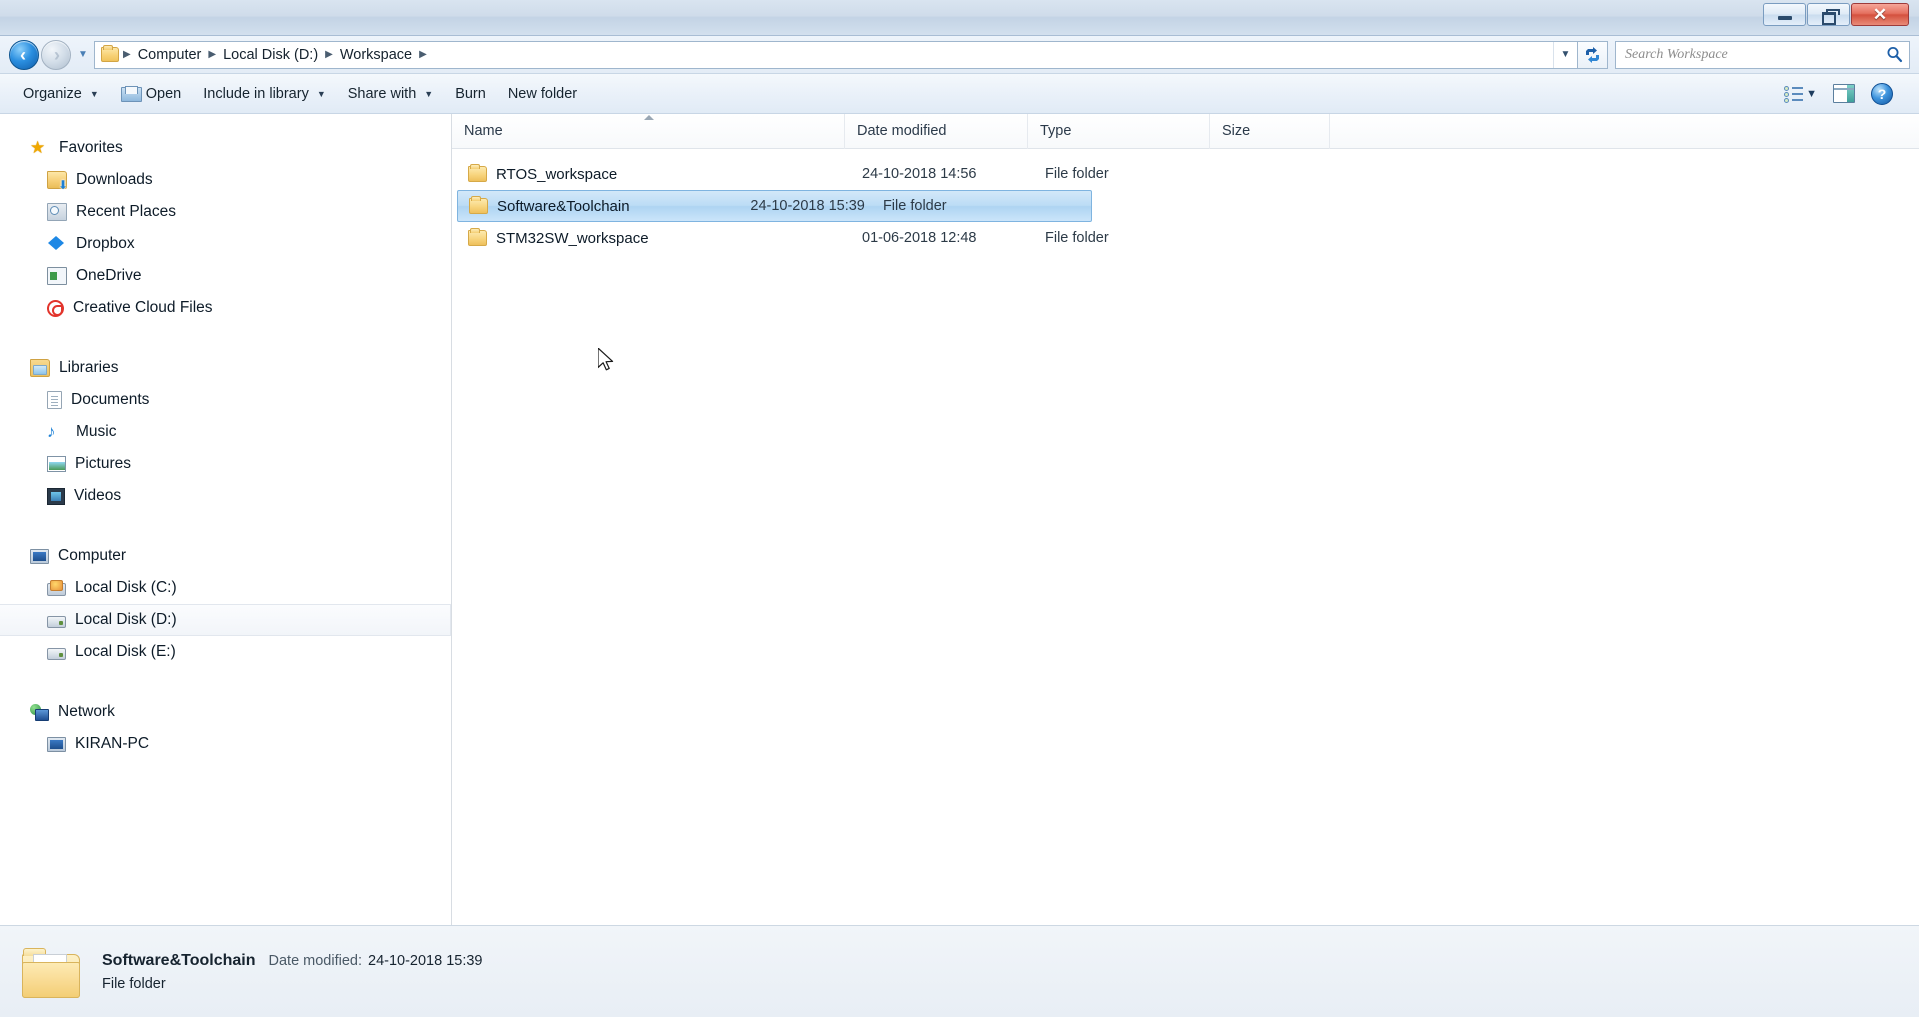 This screenshot has height=1017, width=1919. What do you see at coordinates (225, 652) in the screenshot?
I see `sidebar-item-local-disk-e: Local Disk (E:)` at bounding box center [225, 652].